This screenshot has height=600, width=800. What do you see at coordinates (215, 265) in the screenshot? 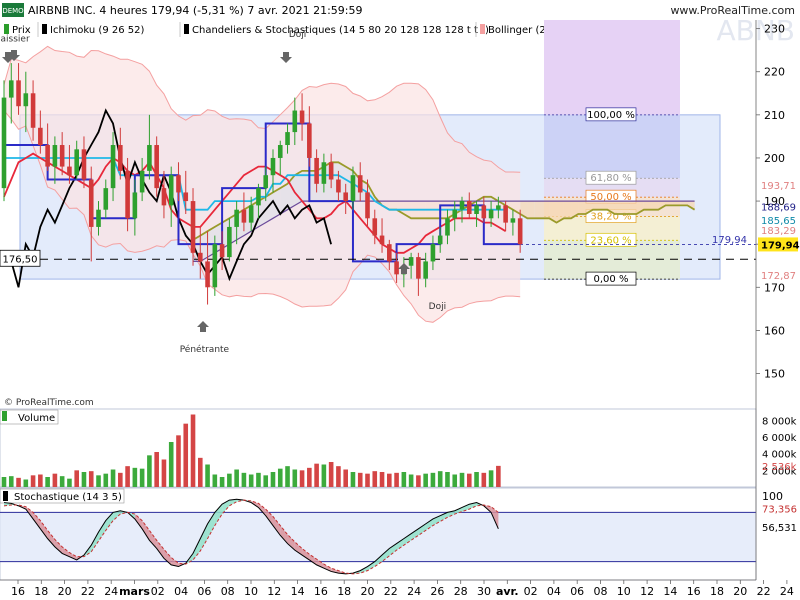
I see `candle` at bounding box center [215, 265].